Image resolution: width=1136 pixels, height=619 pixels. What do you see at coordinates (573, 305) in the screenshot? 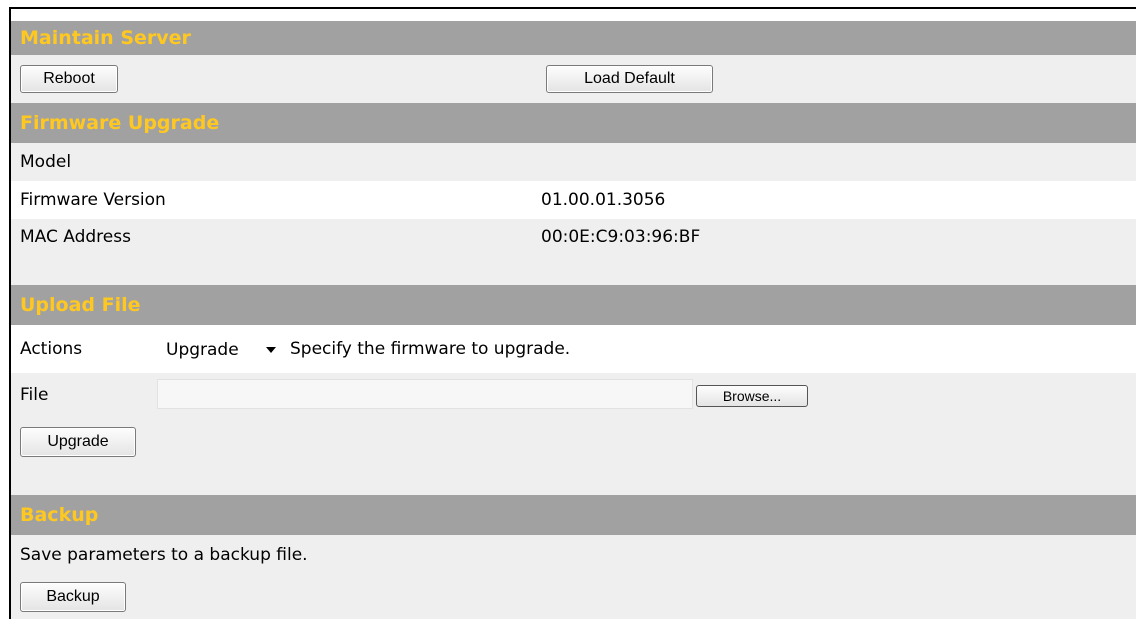
I see `upload-file-header: Upload File` at bounding box center [573, 305].